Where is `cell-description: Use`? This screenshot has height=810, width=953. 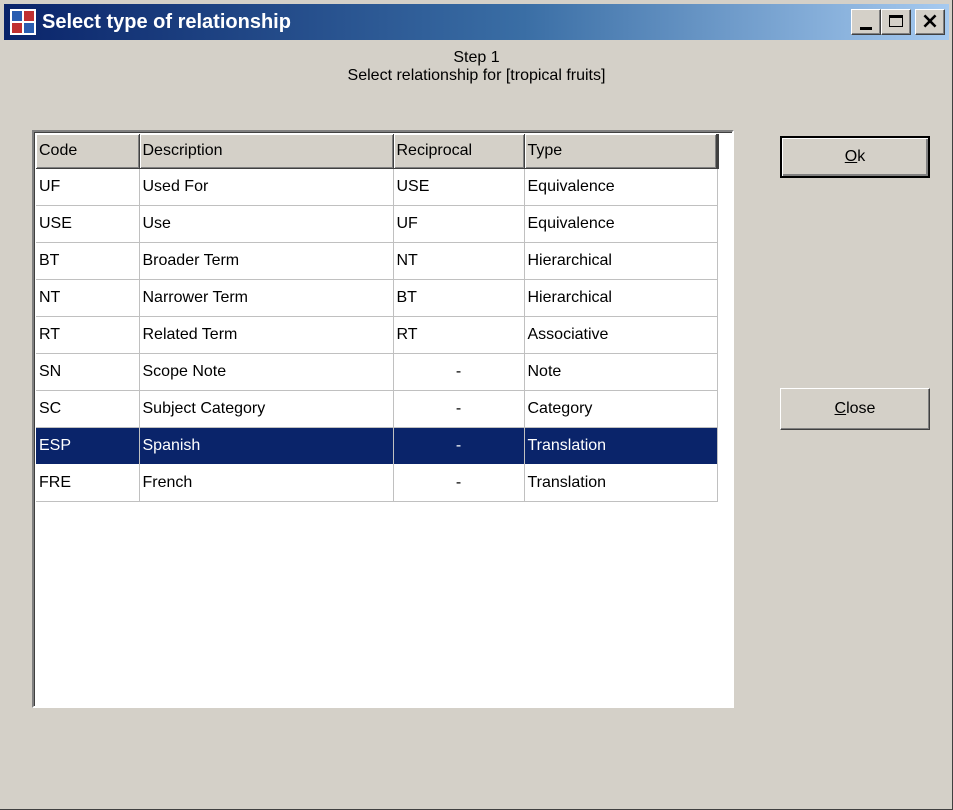
cell-description: Use is located at coordinates (266, 224).